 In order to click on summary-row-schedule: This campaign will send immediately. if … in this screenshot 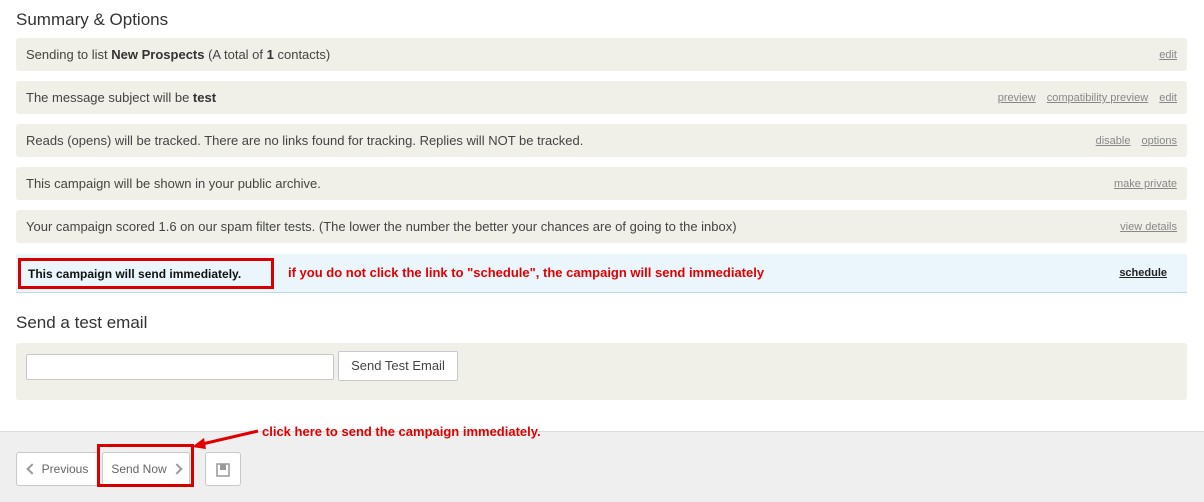, I will do `click(601, 273)`.